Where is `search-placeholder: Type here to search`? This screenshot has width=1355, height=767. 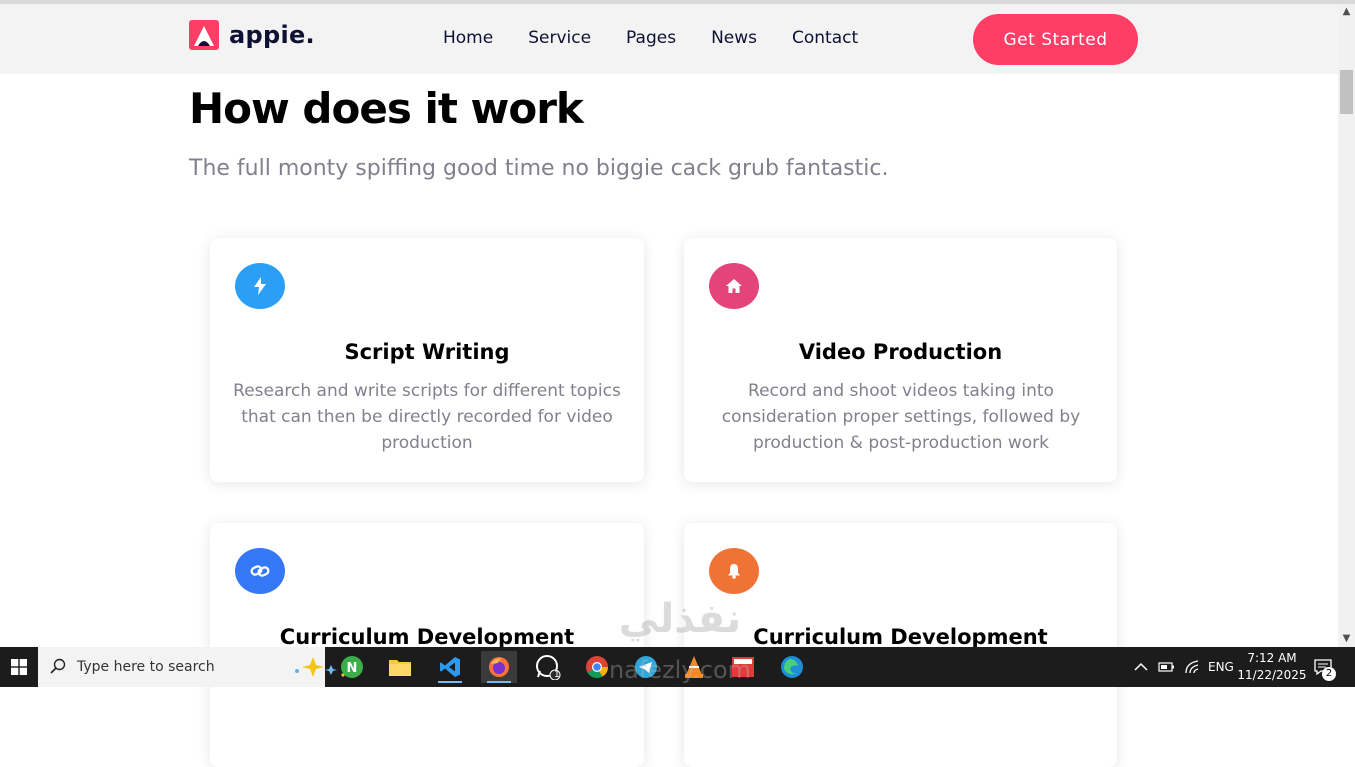 search-placeholder: Type here to search is located at coordinates (146, 667).